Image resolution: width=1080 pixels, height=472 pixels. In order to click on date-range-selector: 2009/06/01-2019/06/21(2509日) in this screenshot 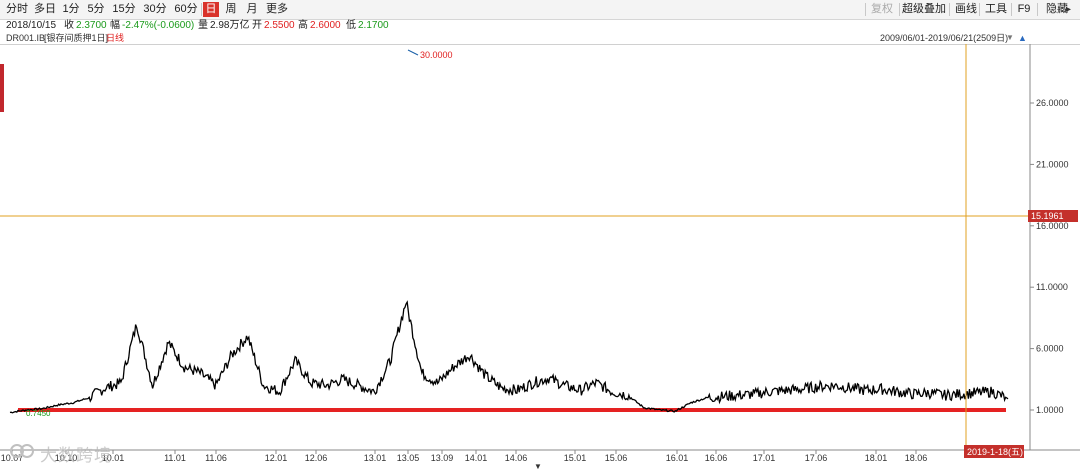, I will do `click(944, 38)`.